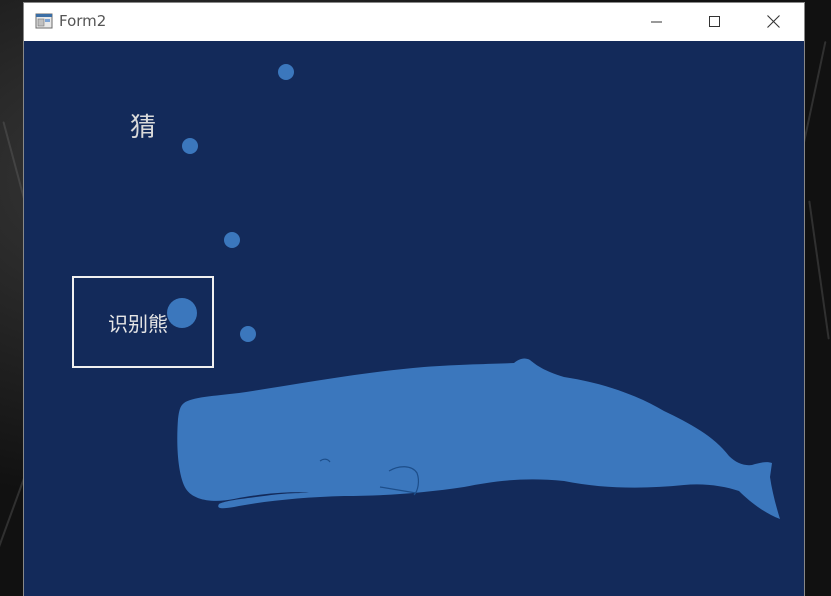 The image size is (831, 596). I want to click on close-button, so click(773, 22).